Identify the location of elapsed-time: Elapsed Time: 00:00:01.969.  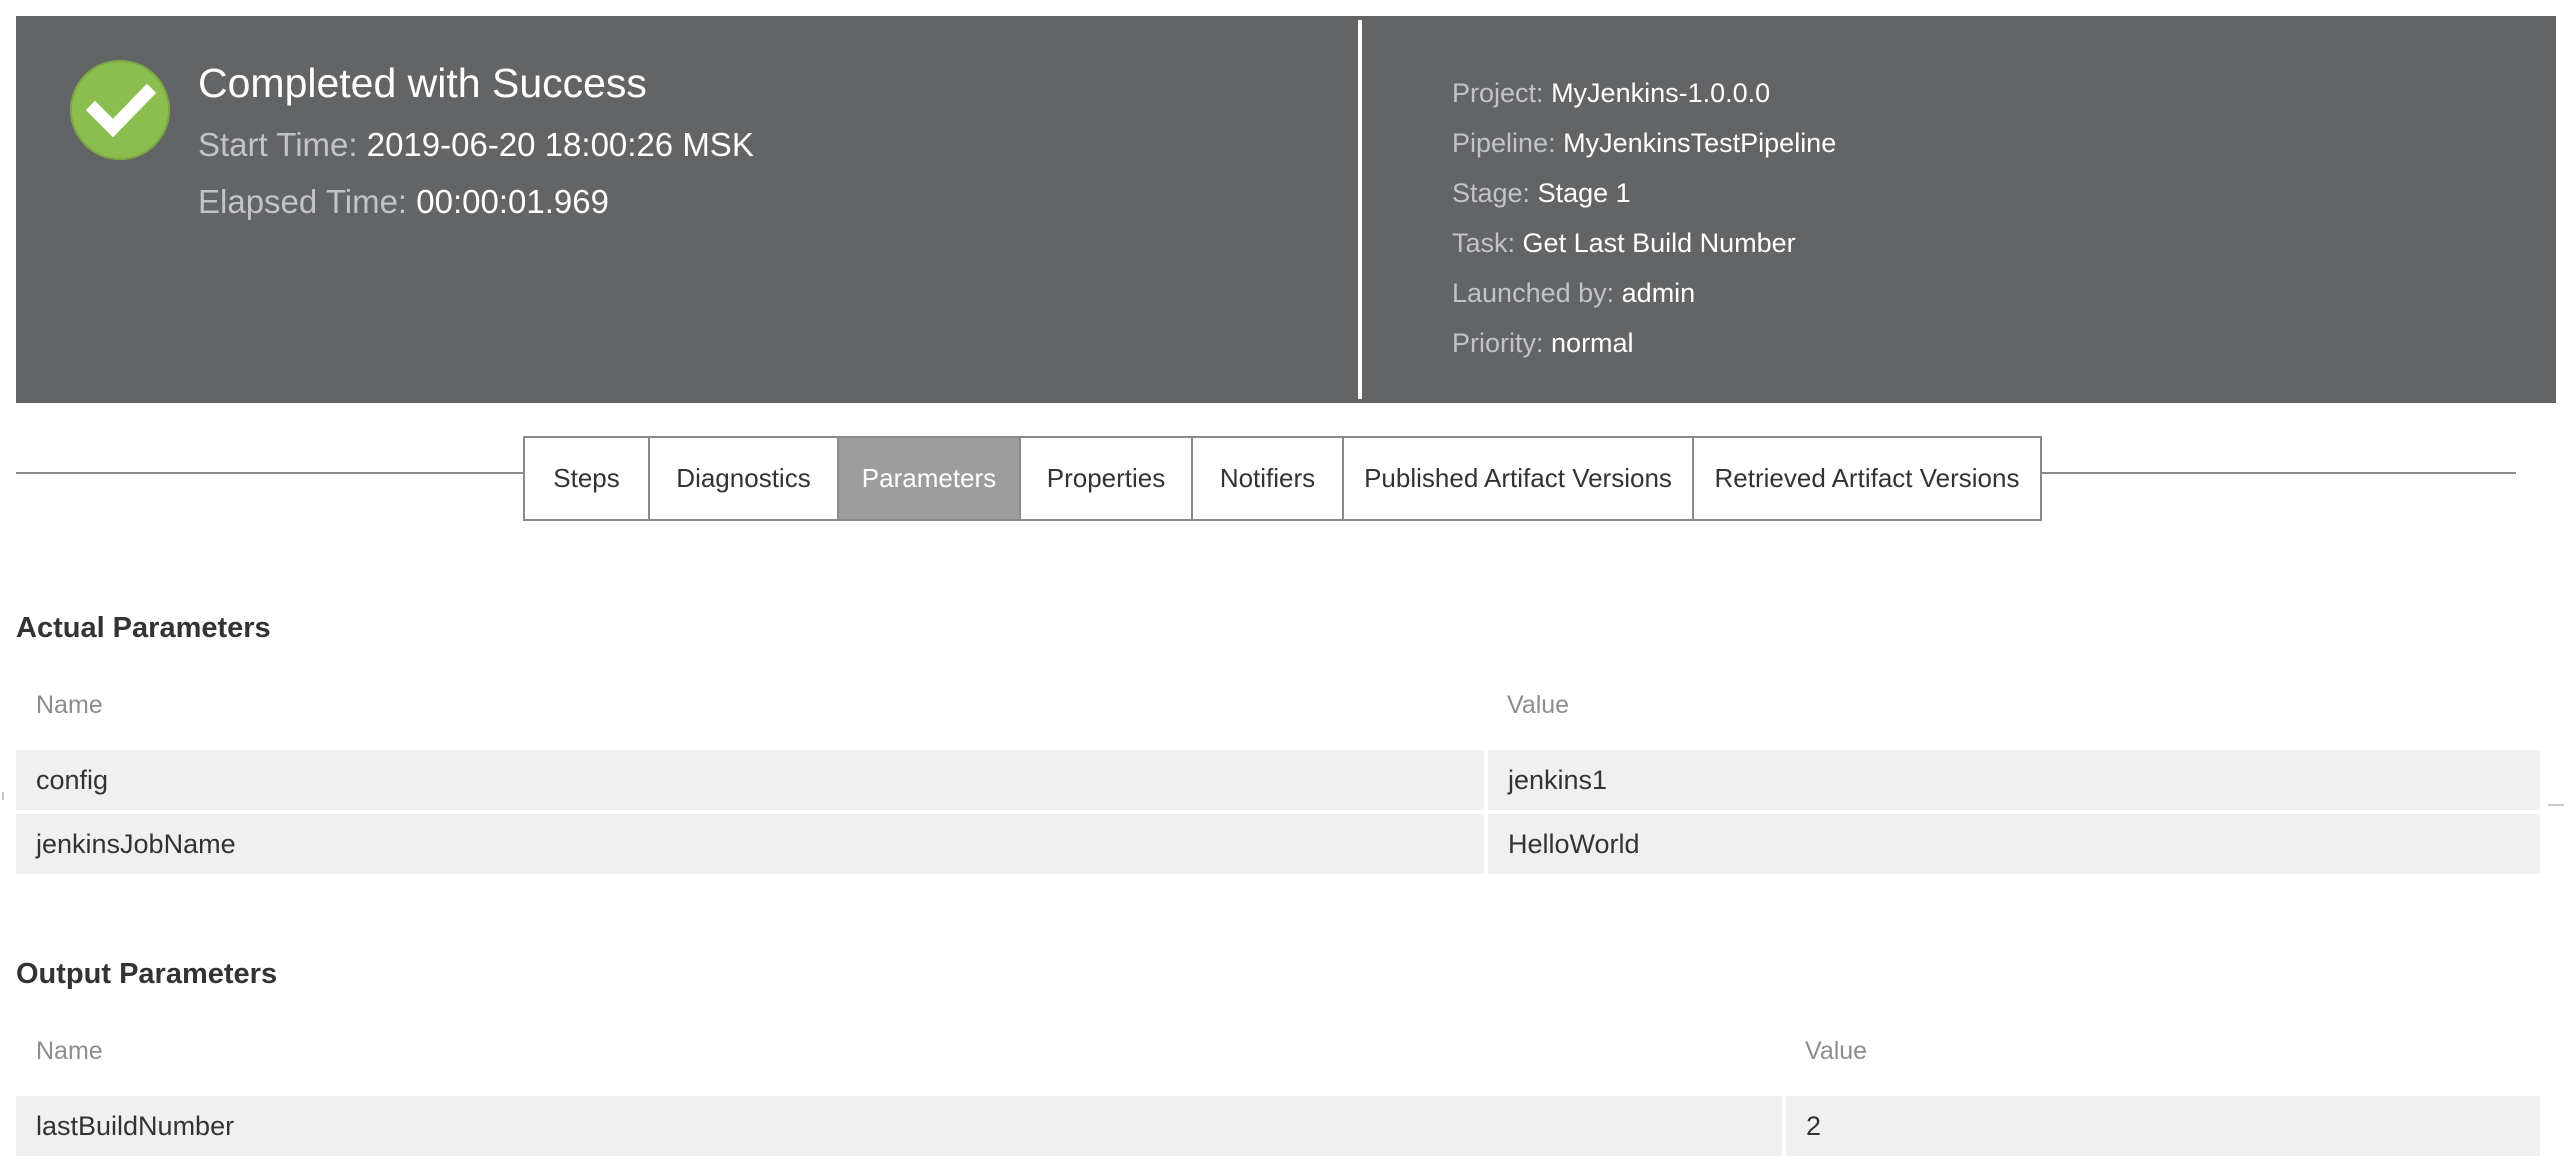
(403, 202).